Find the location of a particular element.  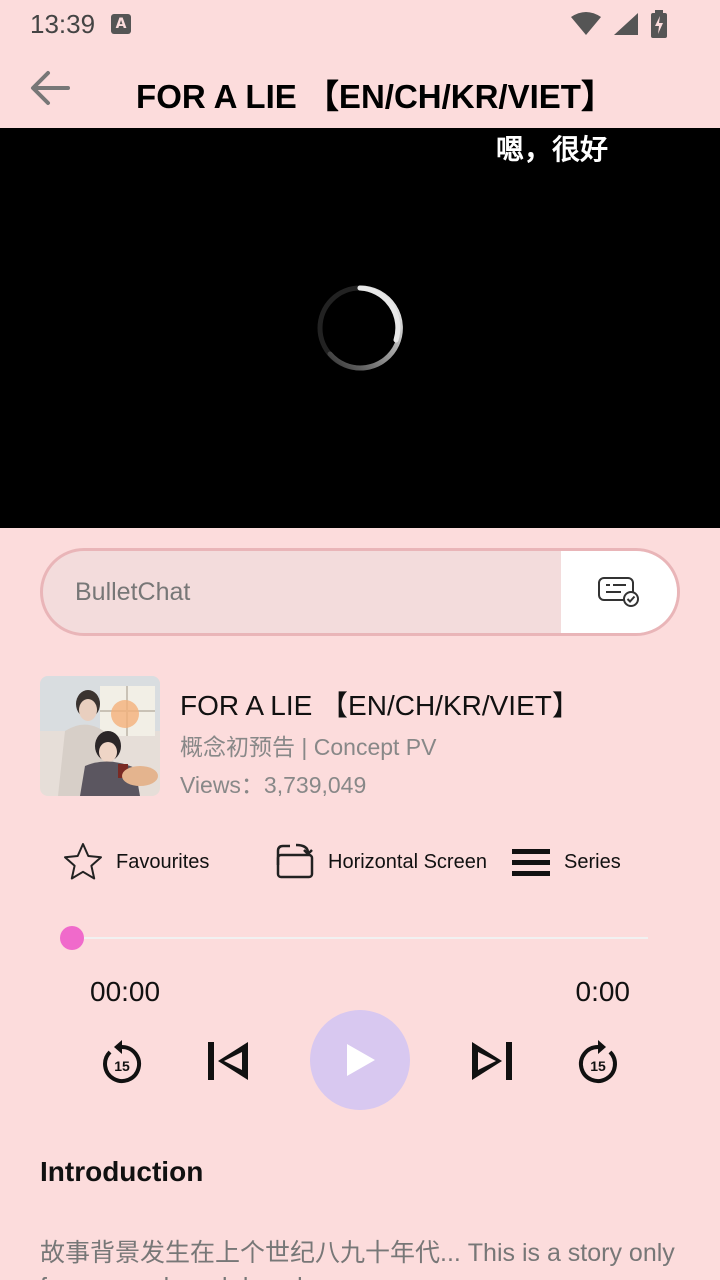

play-icon is located at coordinates (361, 1060).